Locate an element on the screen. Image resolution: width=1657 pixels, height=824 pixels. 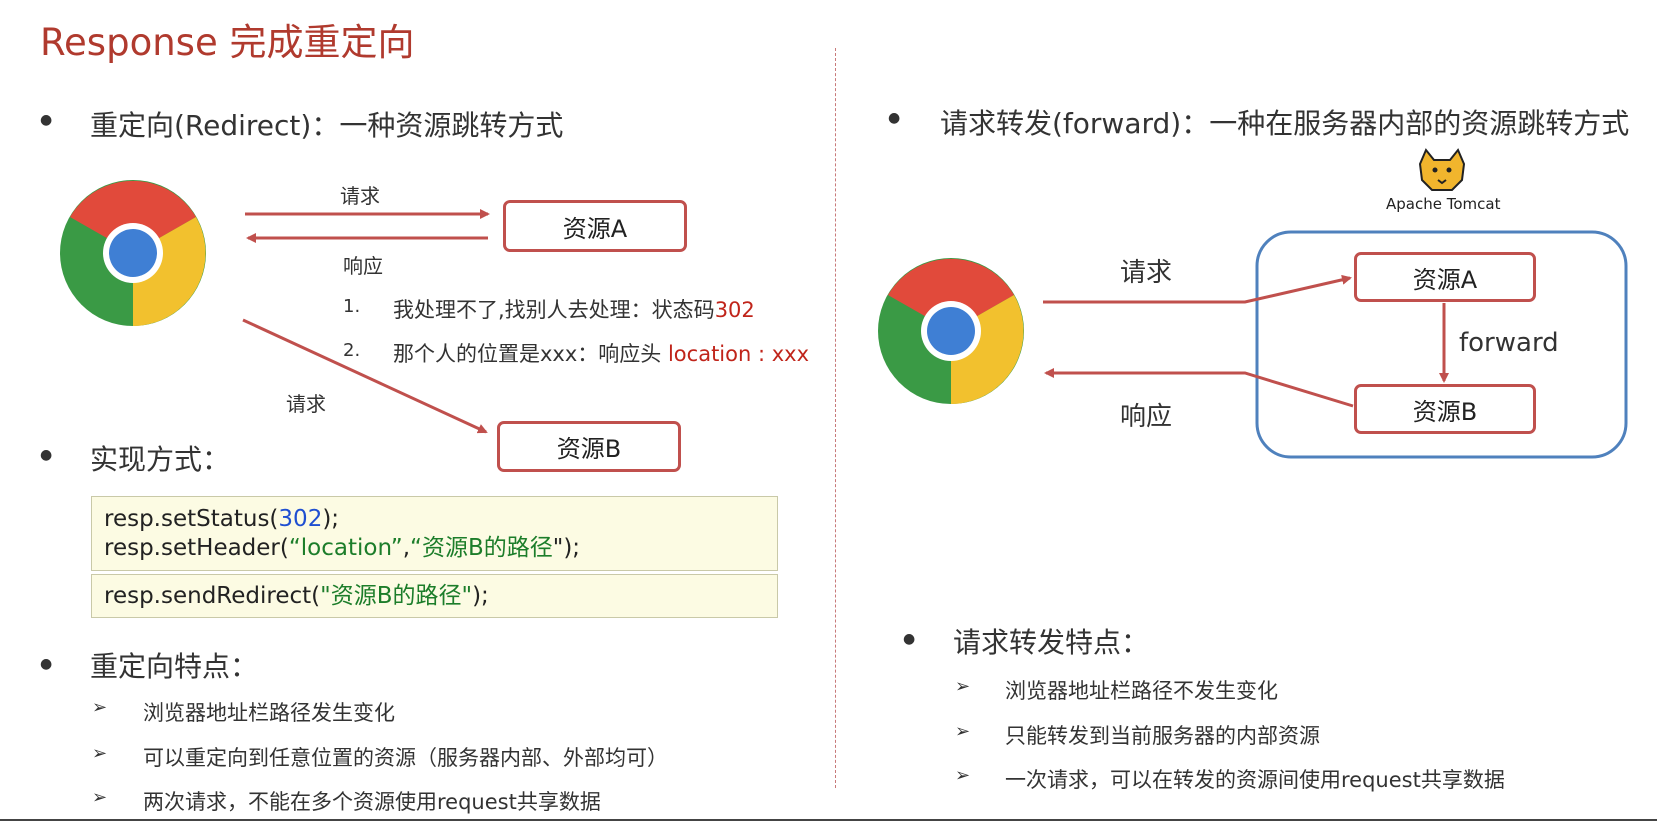
chrome-logo-icon is located at coordinates (951, 331).